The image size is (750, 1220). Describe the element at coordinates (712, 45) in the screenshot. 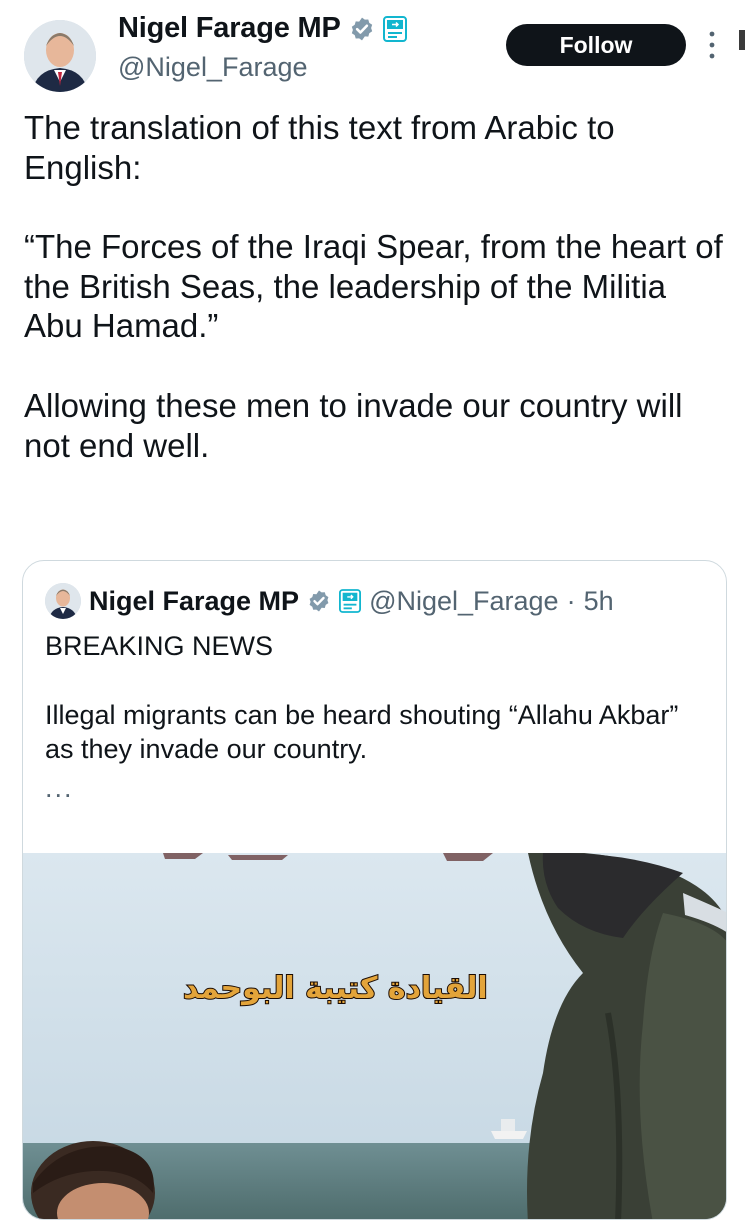

I see `more-vertical-icon` at that location.